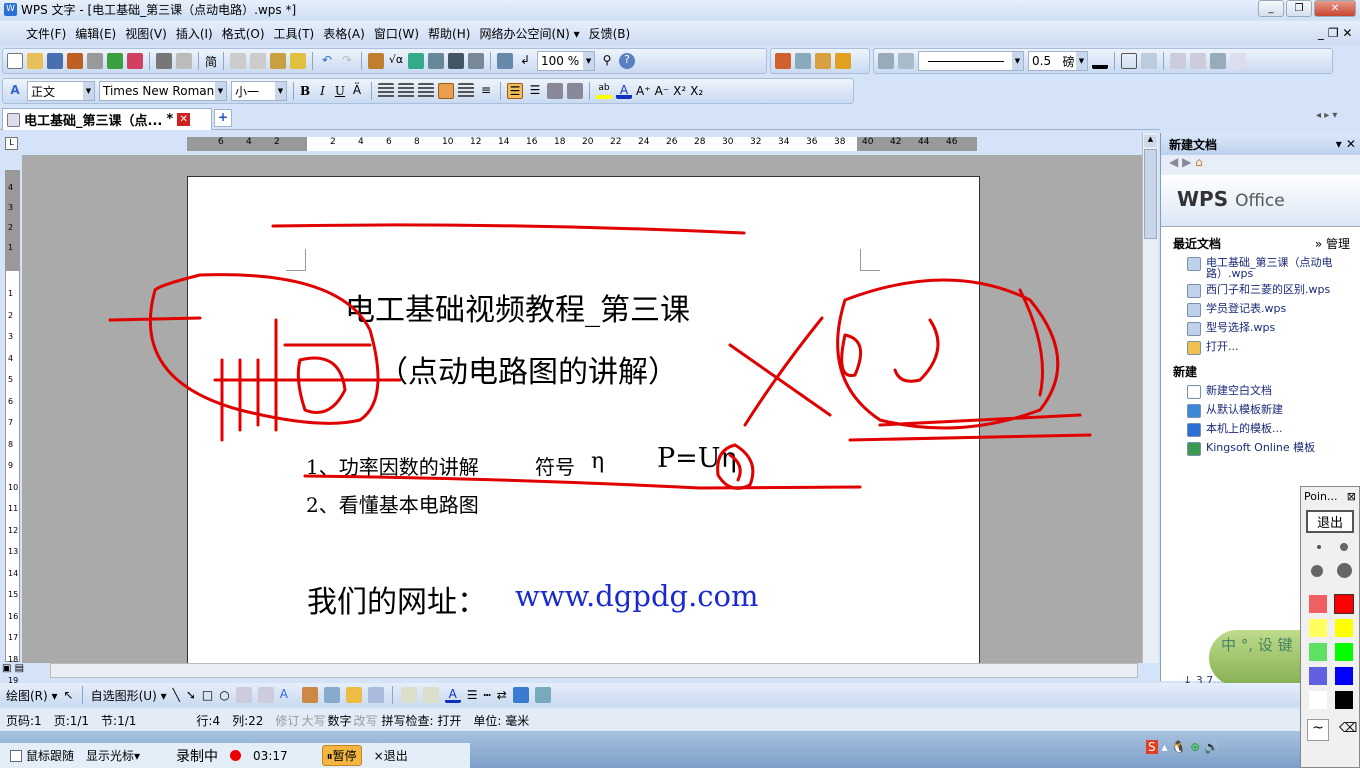 The height and width of the screenshot is (768, 1360). I want to click on clipart-icon, so click(309, 695).